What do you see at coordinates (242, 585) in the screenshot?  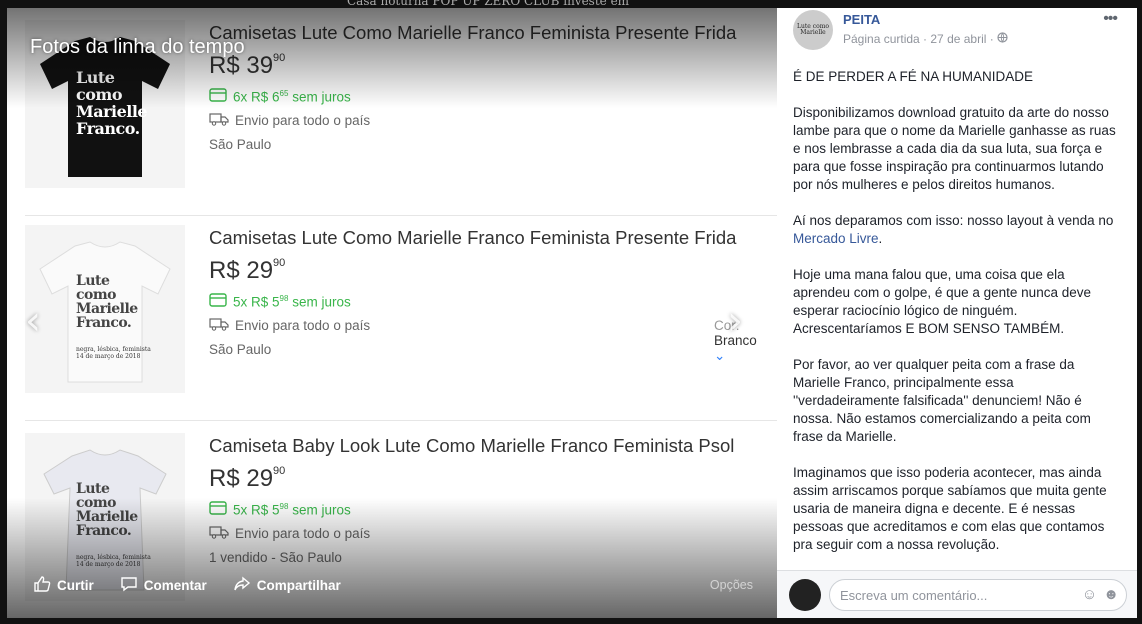 I see `share-icon` at bounding box center [242, 585].